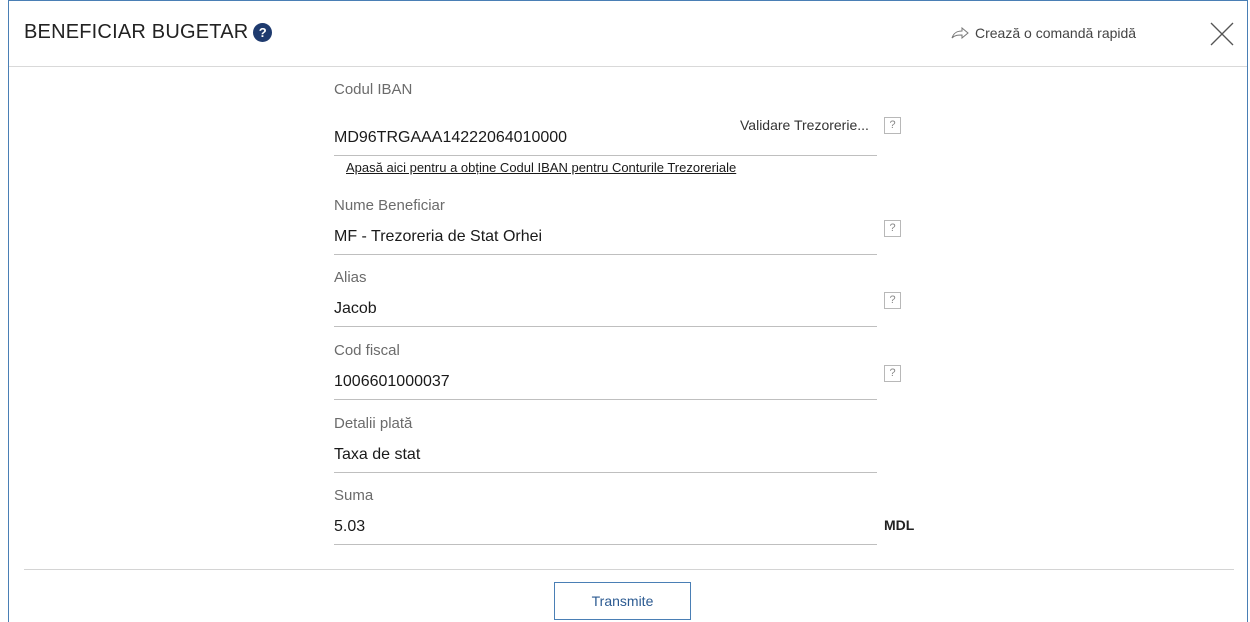  What do you see at coordinates (389, 205) in the screenshot?
I see `beneficiary-name-label: Nume Beneficiar` at bounding box center [389, 205].